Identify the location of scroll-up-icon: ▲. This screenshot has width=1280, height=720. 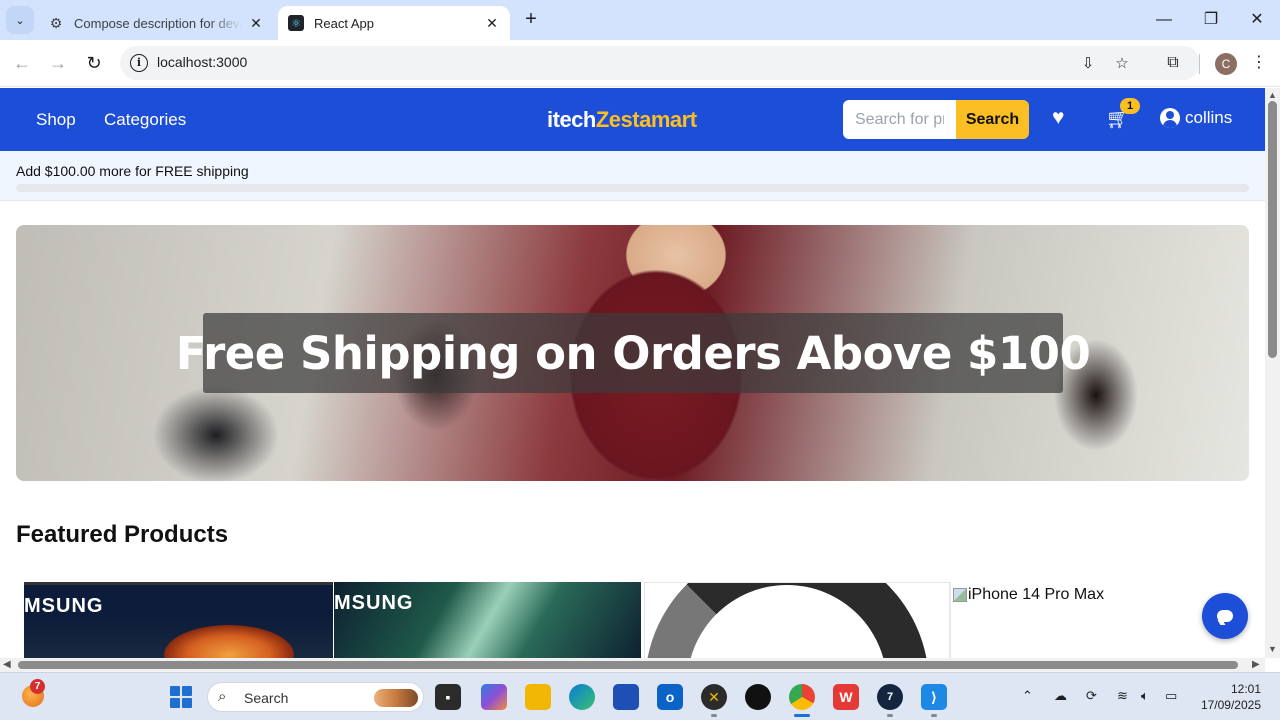
(1272, 95).